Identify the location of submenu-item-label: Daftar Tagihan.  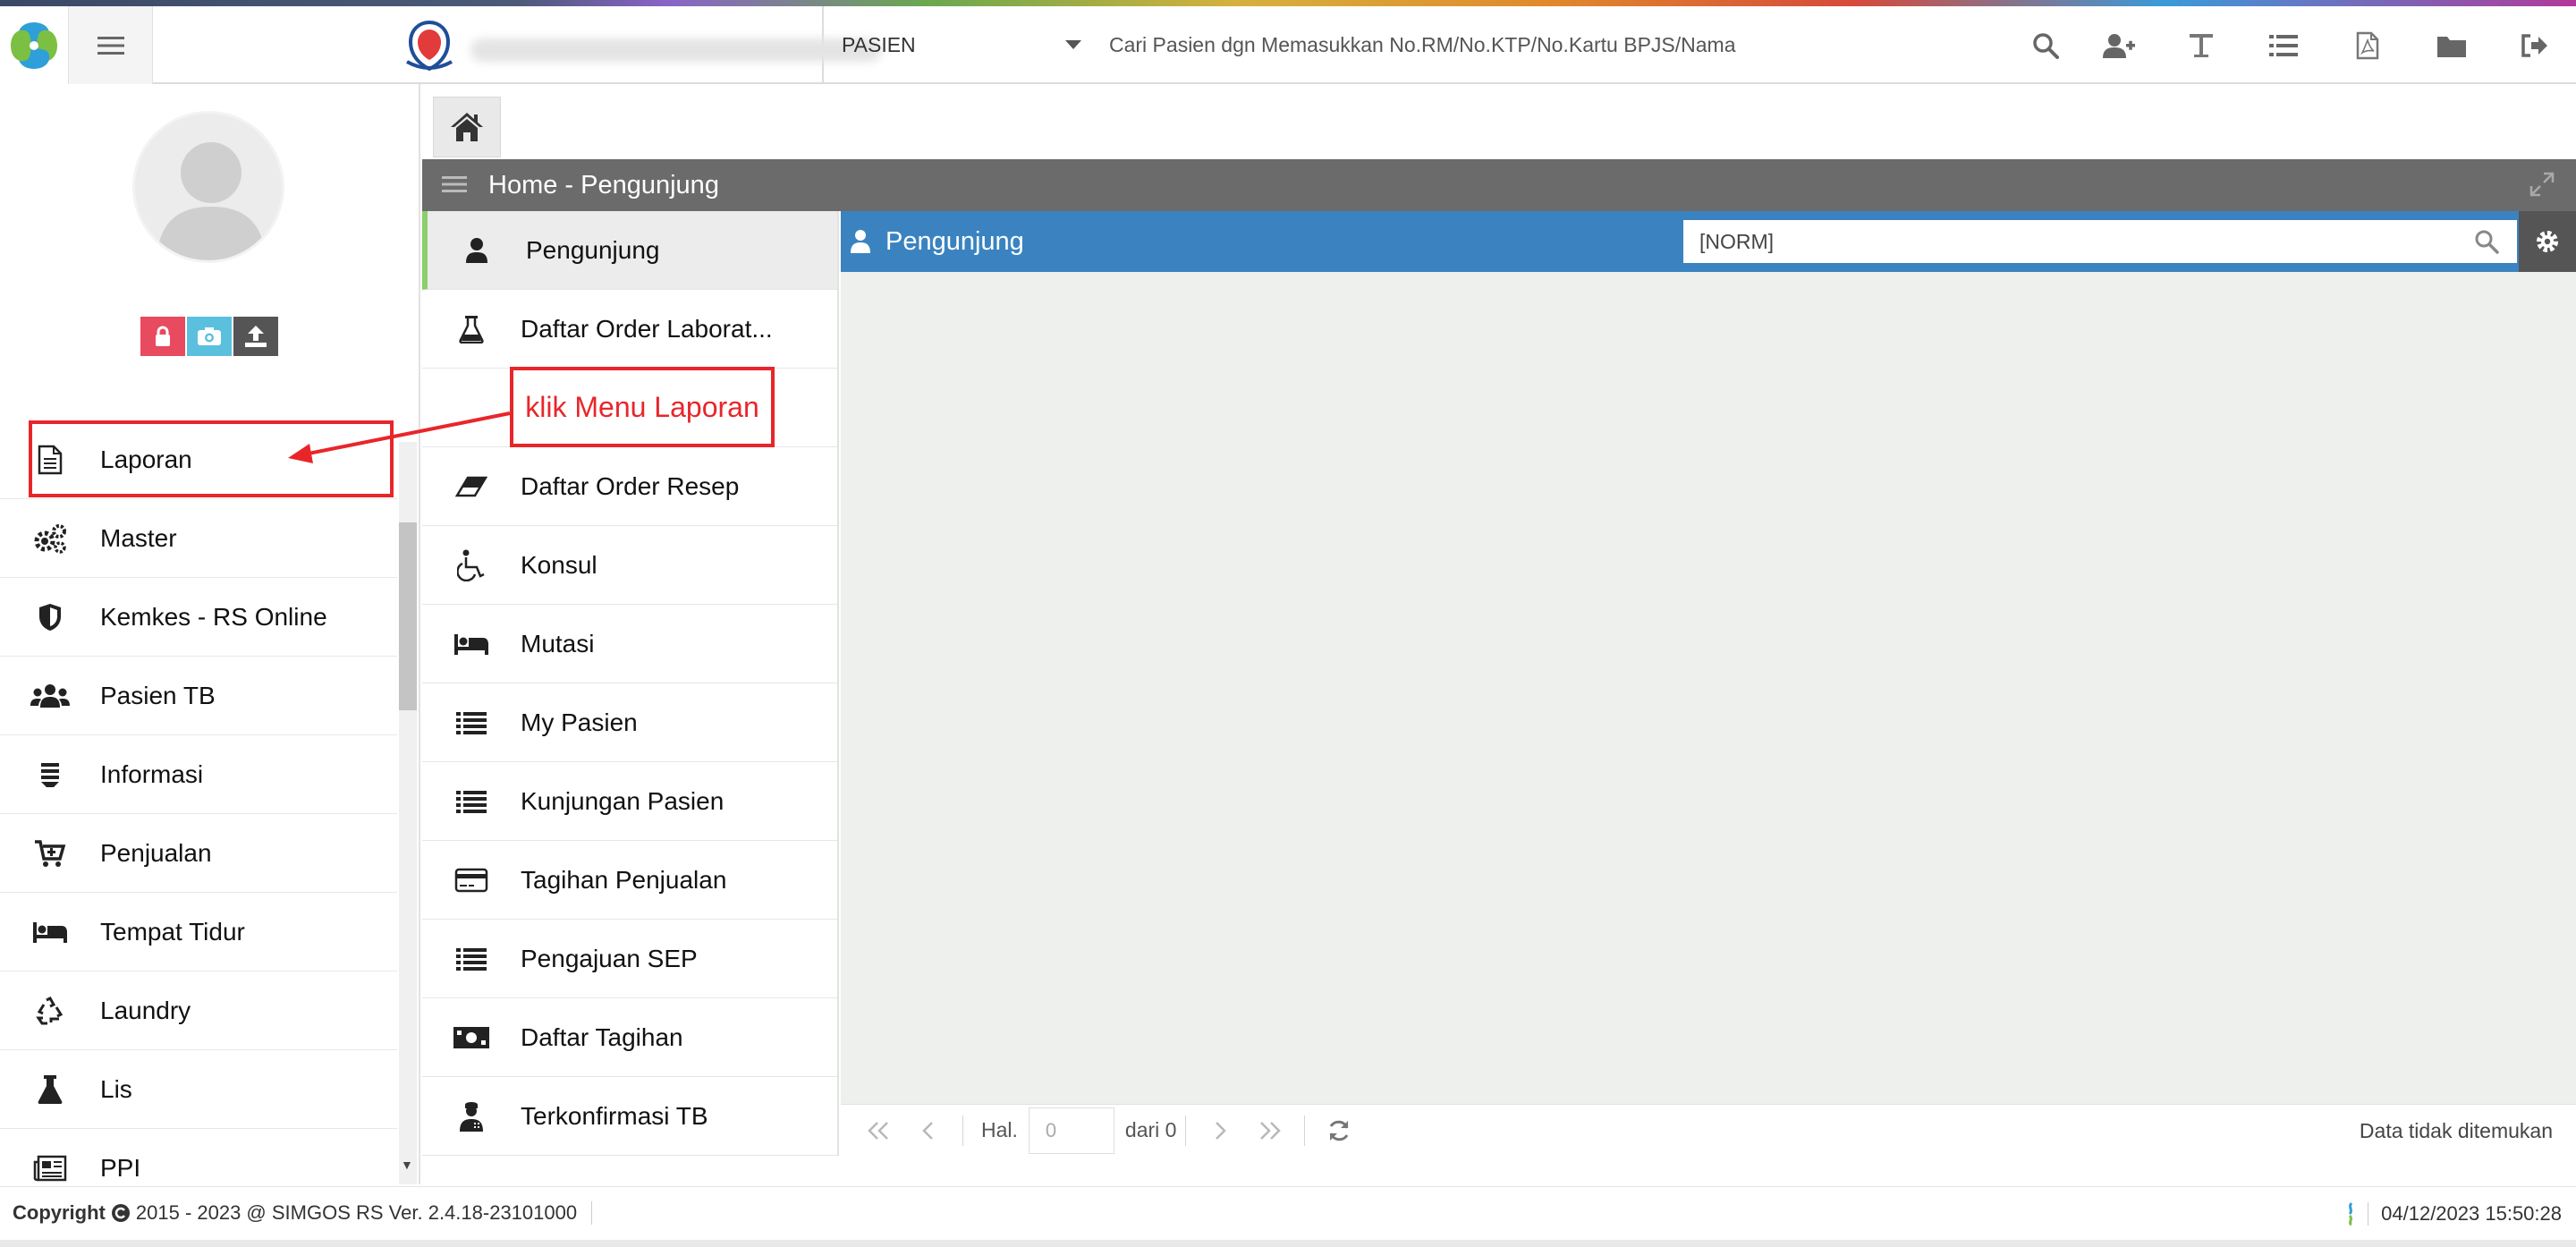
(602, 1036).